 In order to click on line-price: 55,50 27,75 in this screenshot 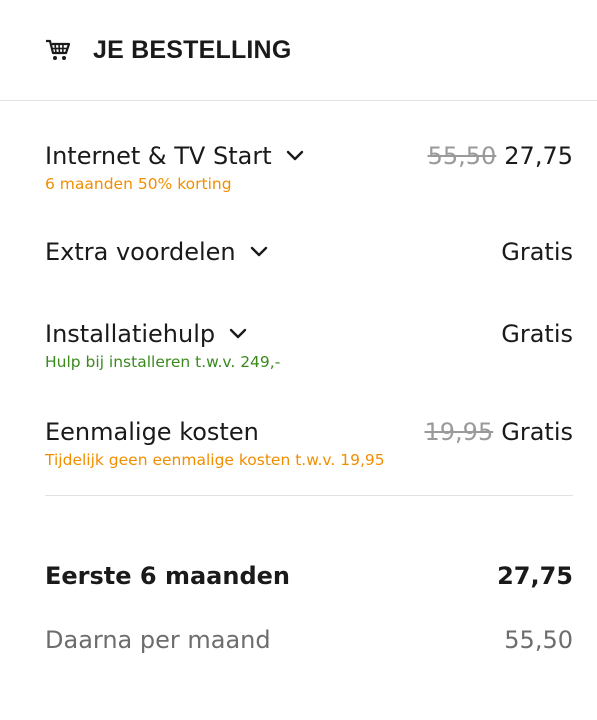, I will do `click(500, 156)`.